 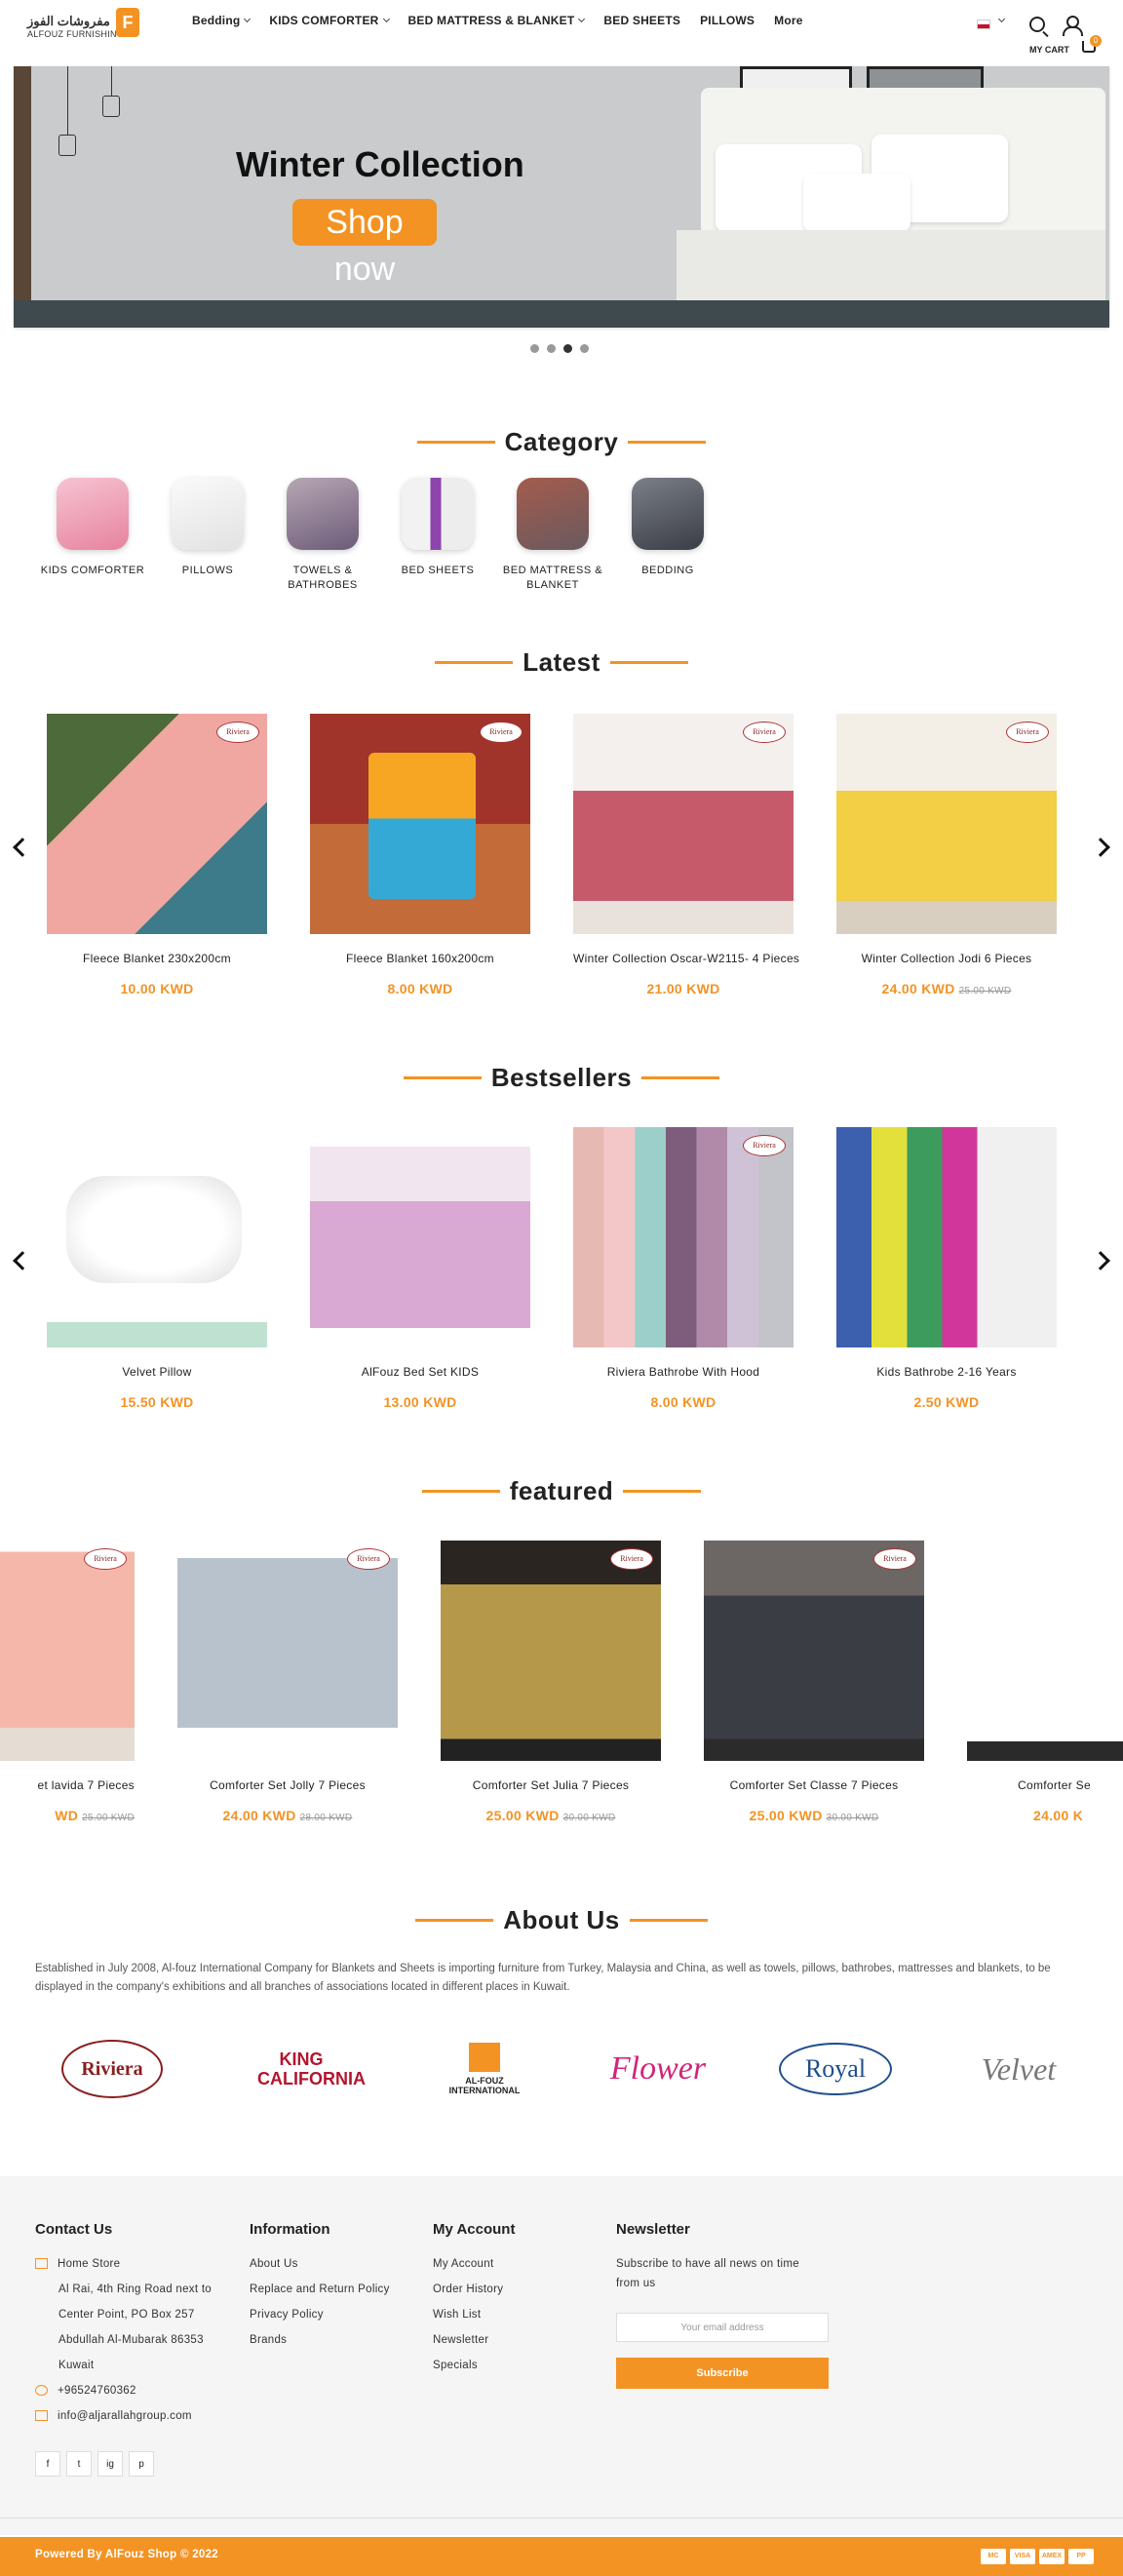 What do you see at coordinates (47, 2464) in the screenshot?
I see `facebook-icon: f` at bounding box center [47, 2464].